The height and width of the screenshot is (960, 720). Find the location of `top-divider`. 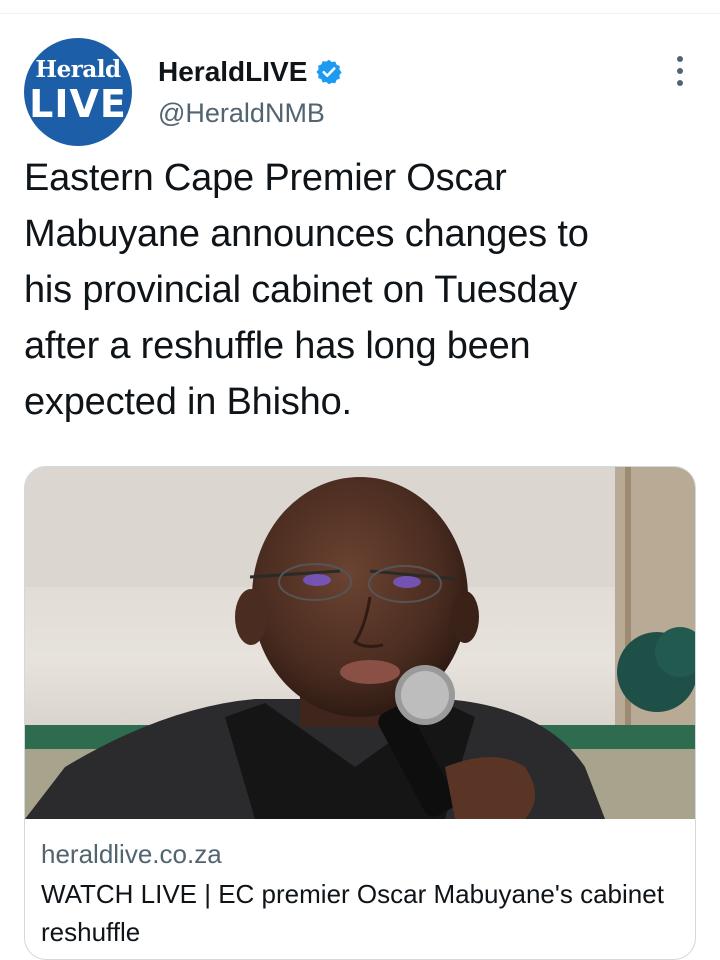

top-divider is located at coordinates (360, 7).